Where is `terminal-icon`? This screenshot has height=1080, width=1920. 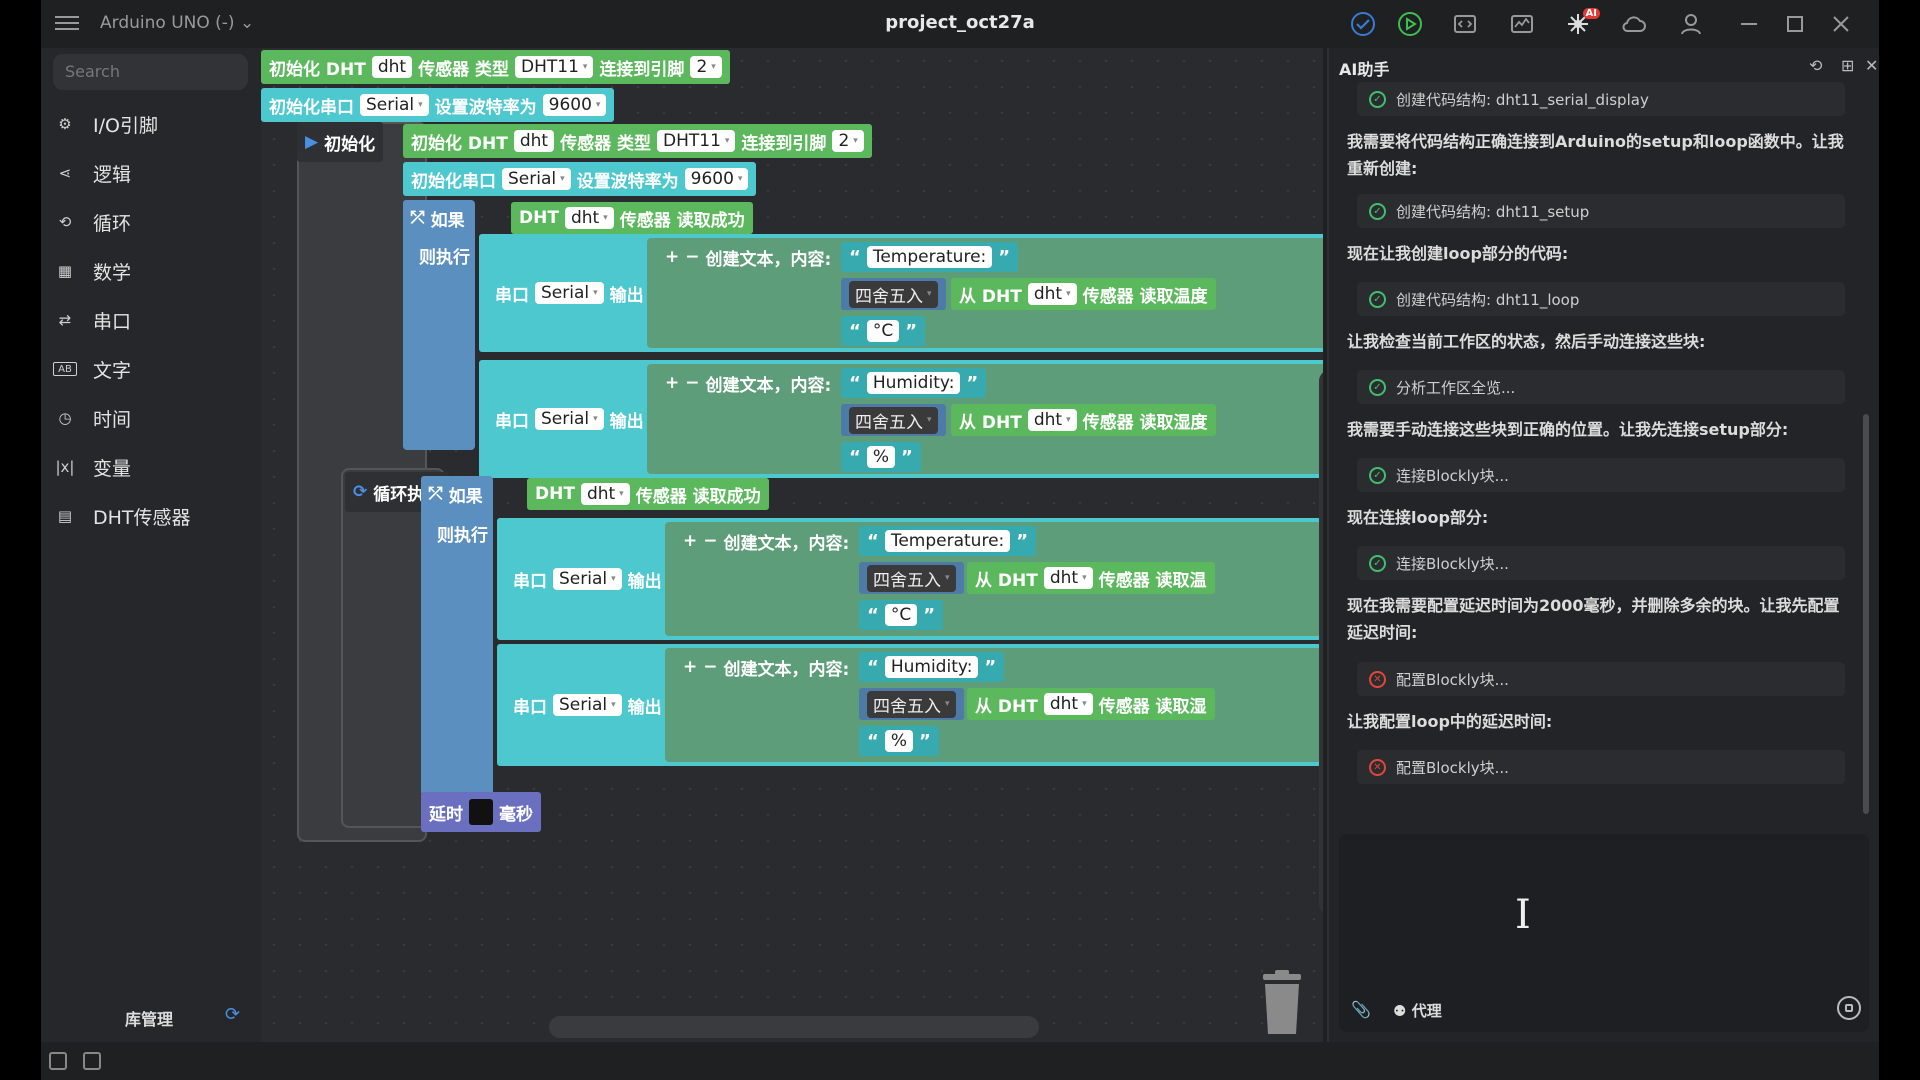 terminal-icon is located at coordinates (92, 1061).